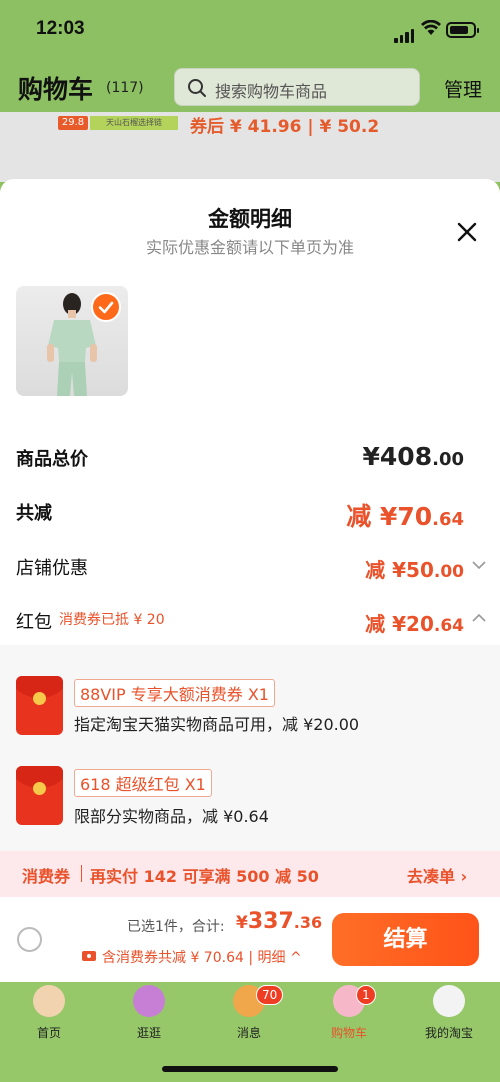 This screenshot has height=1082, width=500. What do you see at coordinates (413, 456) in the screenshot?
I see `total-price-value: ¥408.00` at bounding box center [413, 456].